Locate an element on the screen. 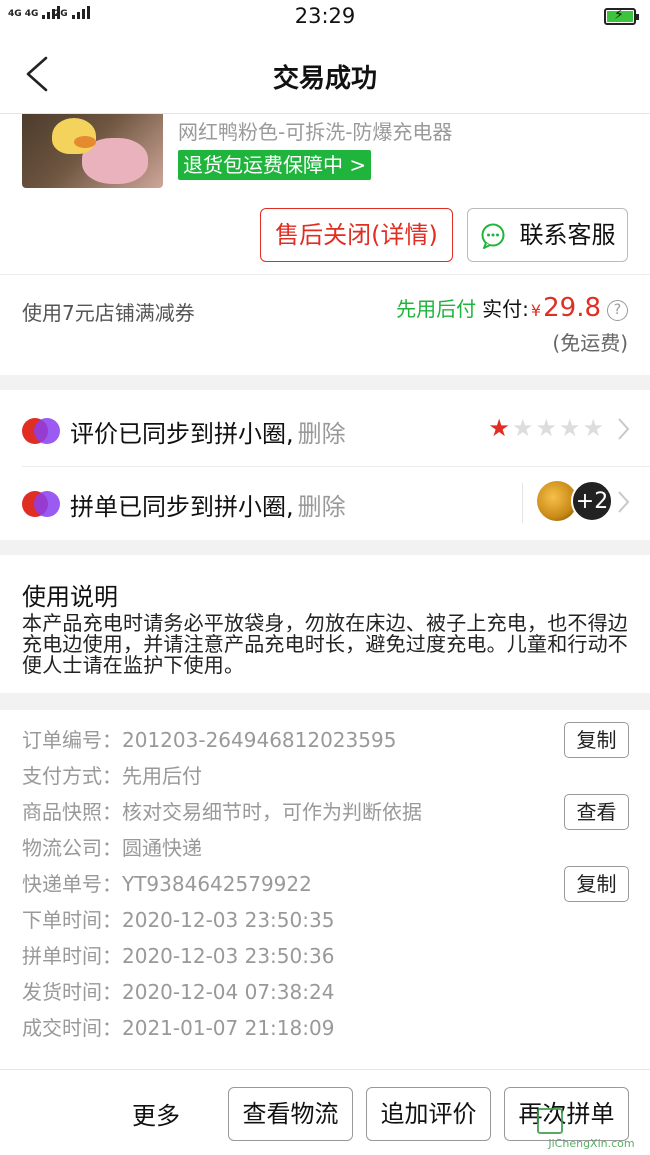 The image size is (650, 1155). order-detail-row: 物流公司：圆通快递 is located at coordinates (112, 848).